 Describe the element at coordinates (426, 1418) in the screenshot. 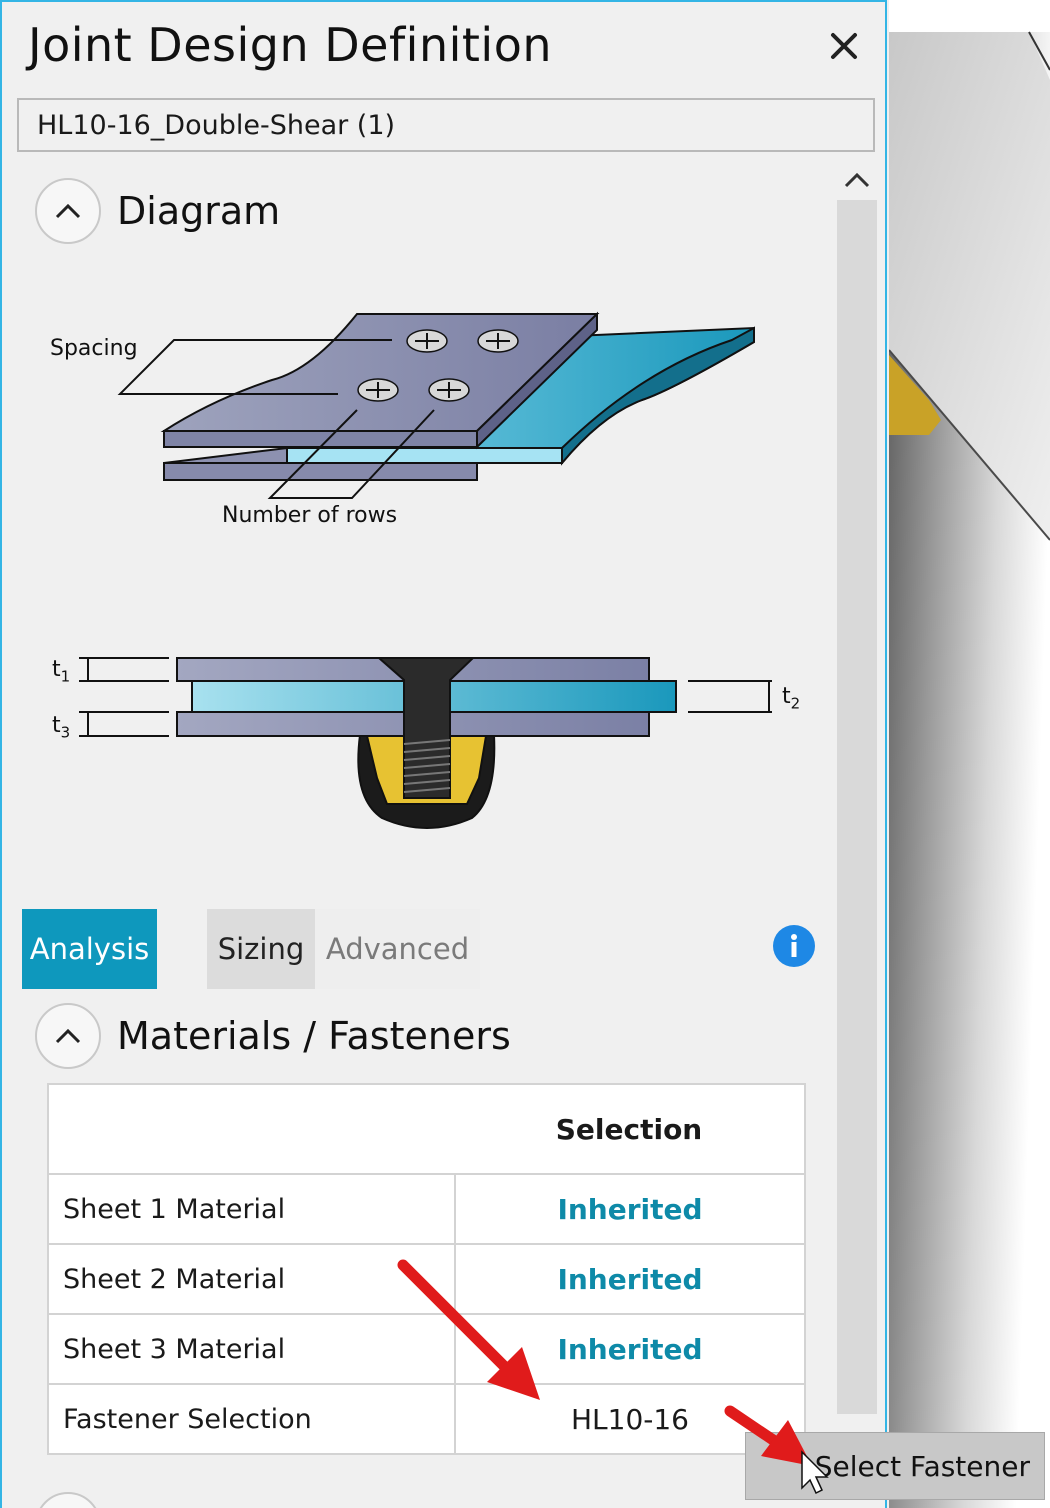

I see `table-row: Fastener Selection HL10-16` at that location.